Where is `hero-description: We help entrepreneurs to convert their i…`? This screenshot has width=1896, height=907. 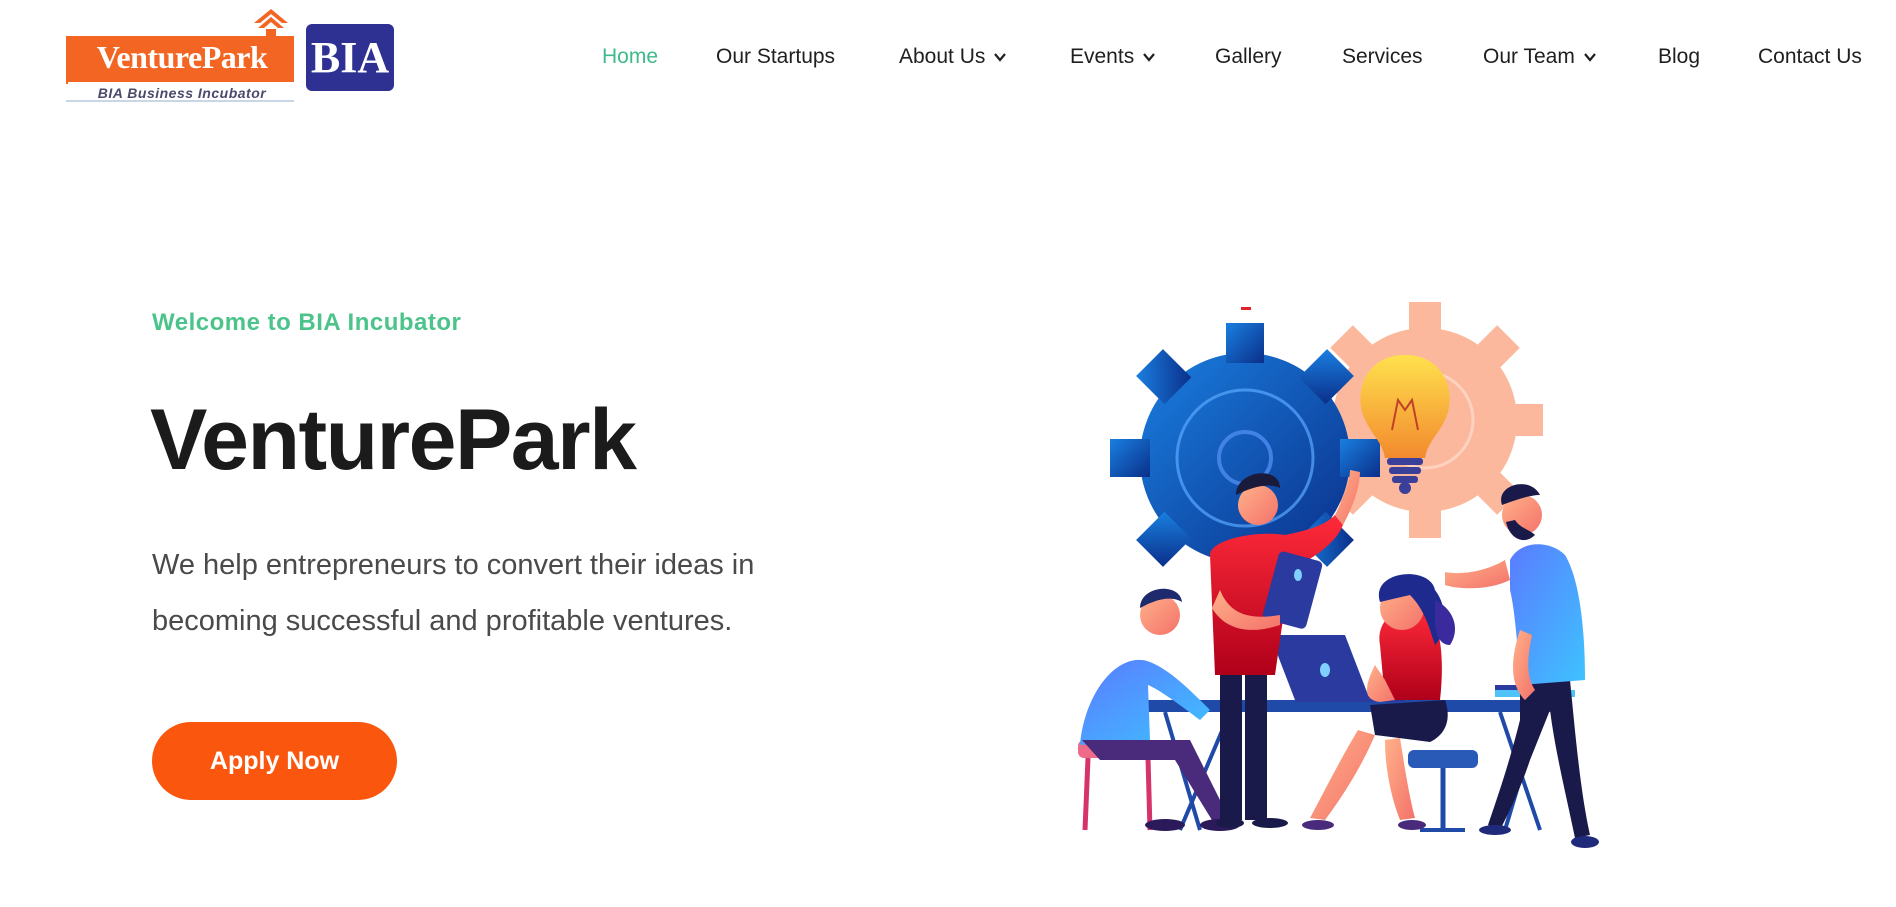 hero-description: We help entrepreneurs to convert their i… is located at coordinates (512, 593).